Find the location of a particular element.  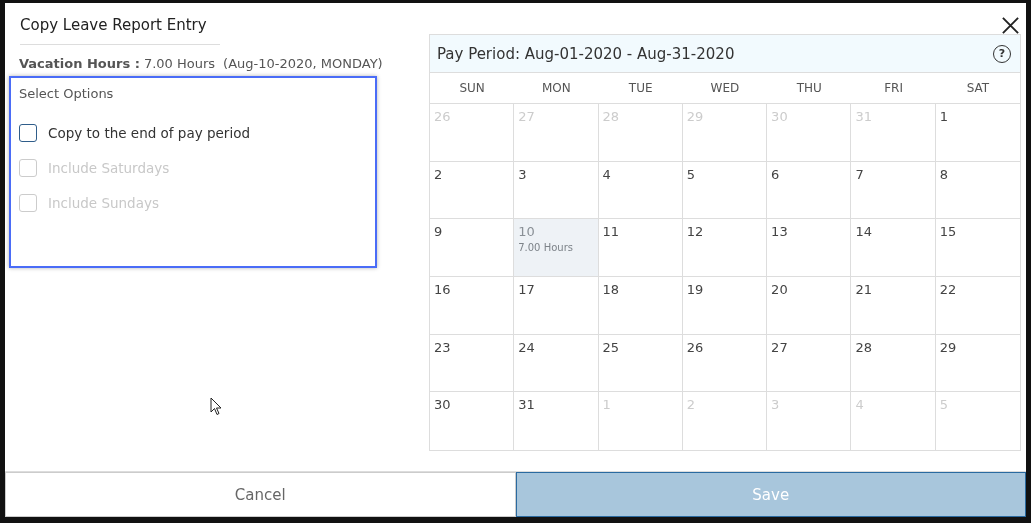

dialog-title: Copy Leave Report Entry is located at coordinates (120, 30).